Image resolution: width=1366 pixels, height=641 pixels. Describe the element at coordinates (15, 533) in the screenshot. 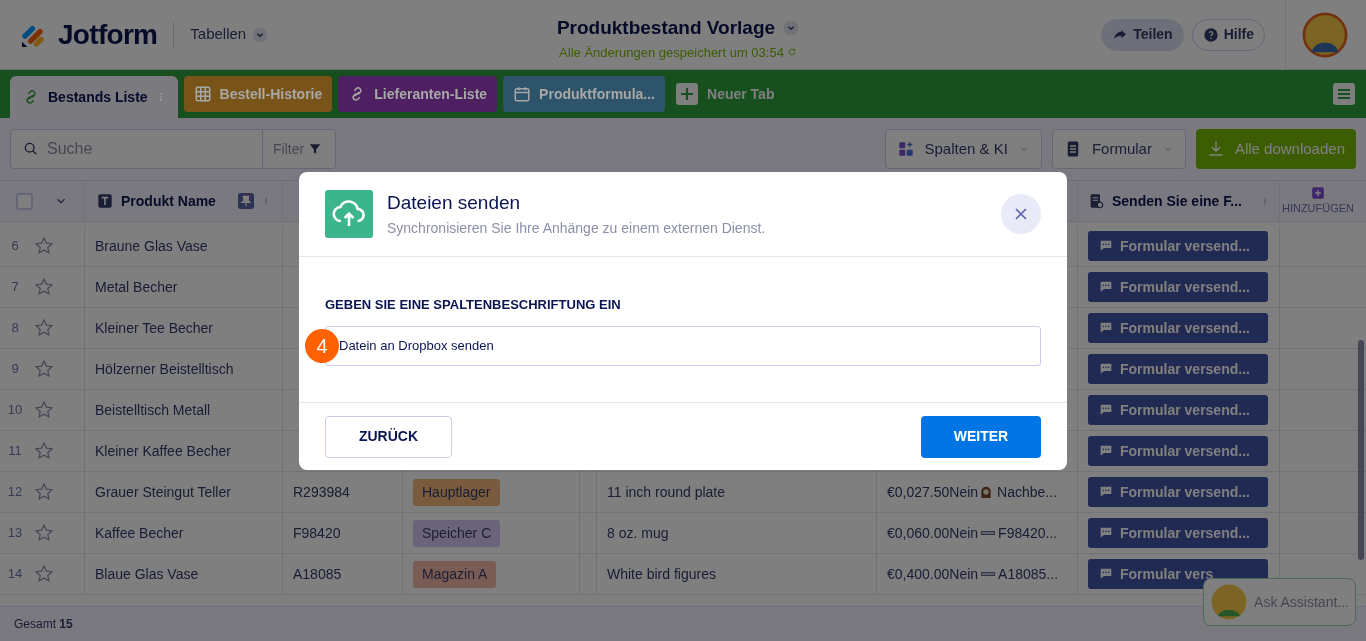

I see `row-number: 13` at that location.